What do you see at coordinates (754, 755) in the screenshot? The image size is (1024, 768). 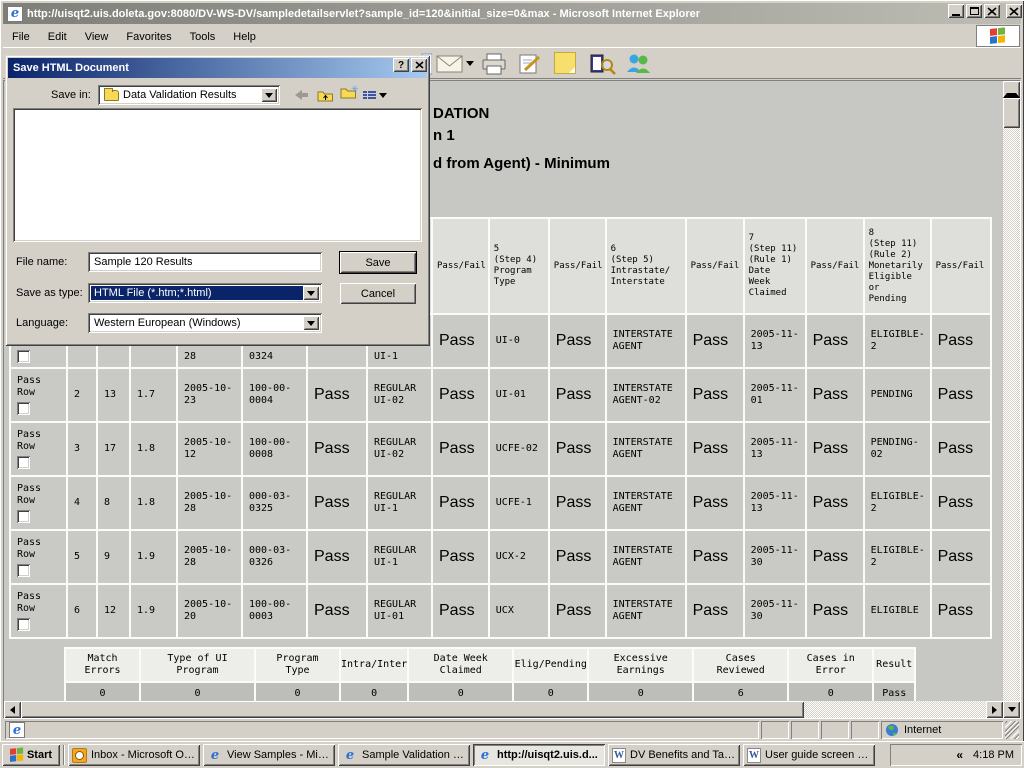 I see `word-icon: W` at bounding box center [754, 755].